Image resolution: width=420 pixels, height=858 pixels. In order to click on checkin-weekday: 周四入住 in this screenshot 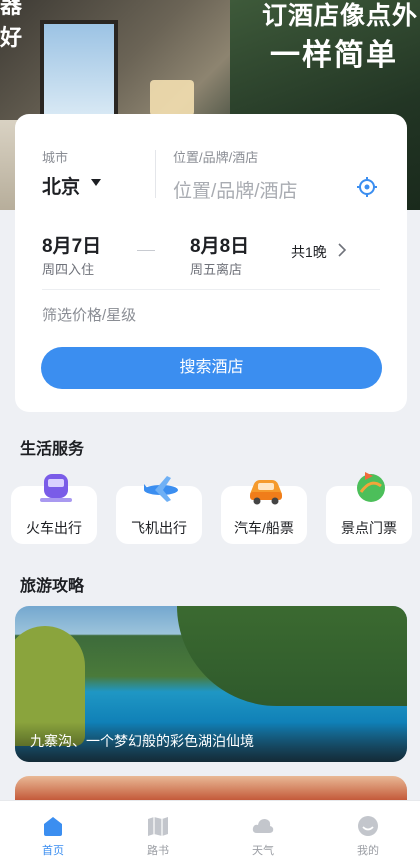, I will do `click(68, 269)`.